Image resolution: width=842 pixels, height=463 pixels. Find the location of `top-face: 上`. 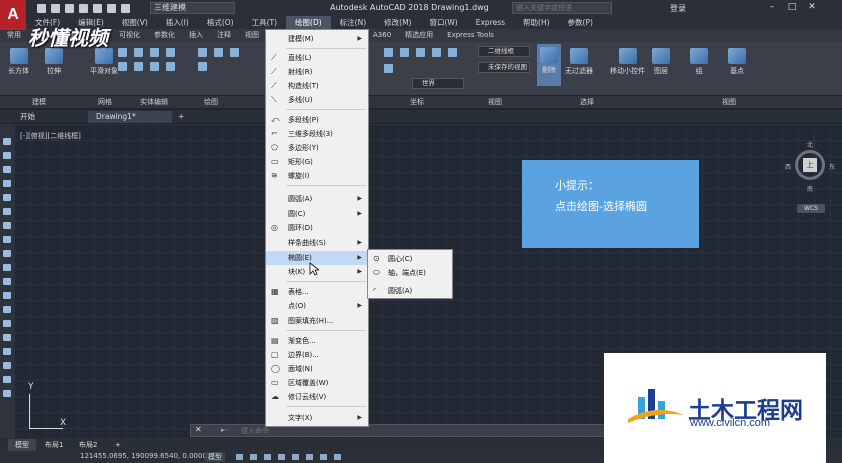

top-face: 上 is located at coordinates (810, 165).